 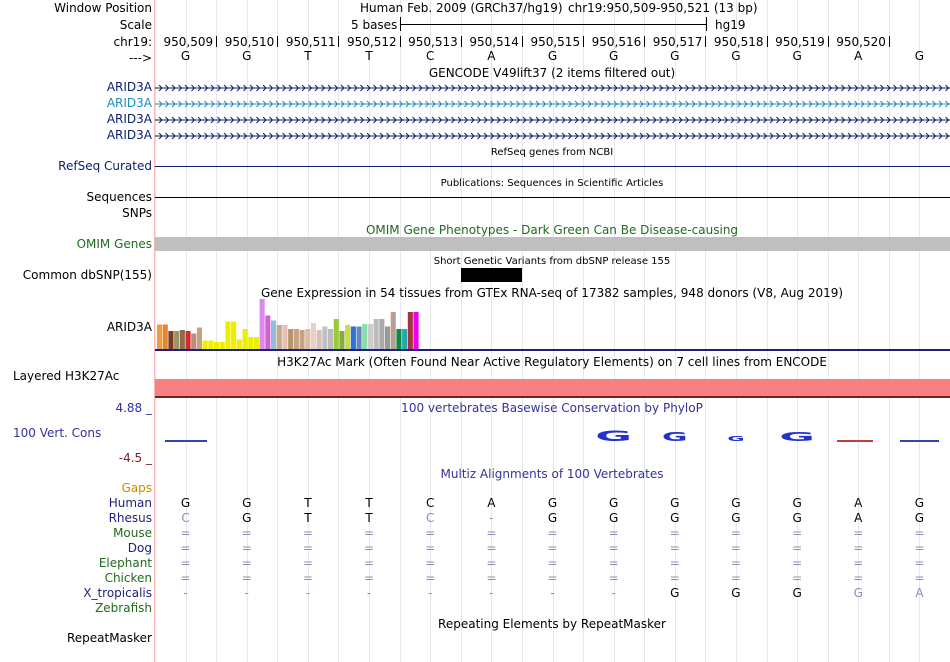 I want to click on publications-track-line, so click(x=552, y=197).